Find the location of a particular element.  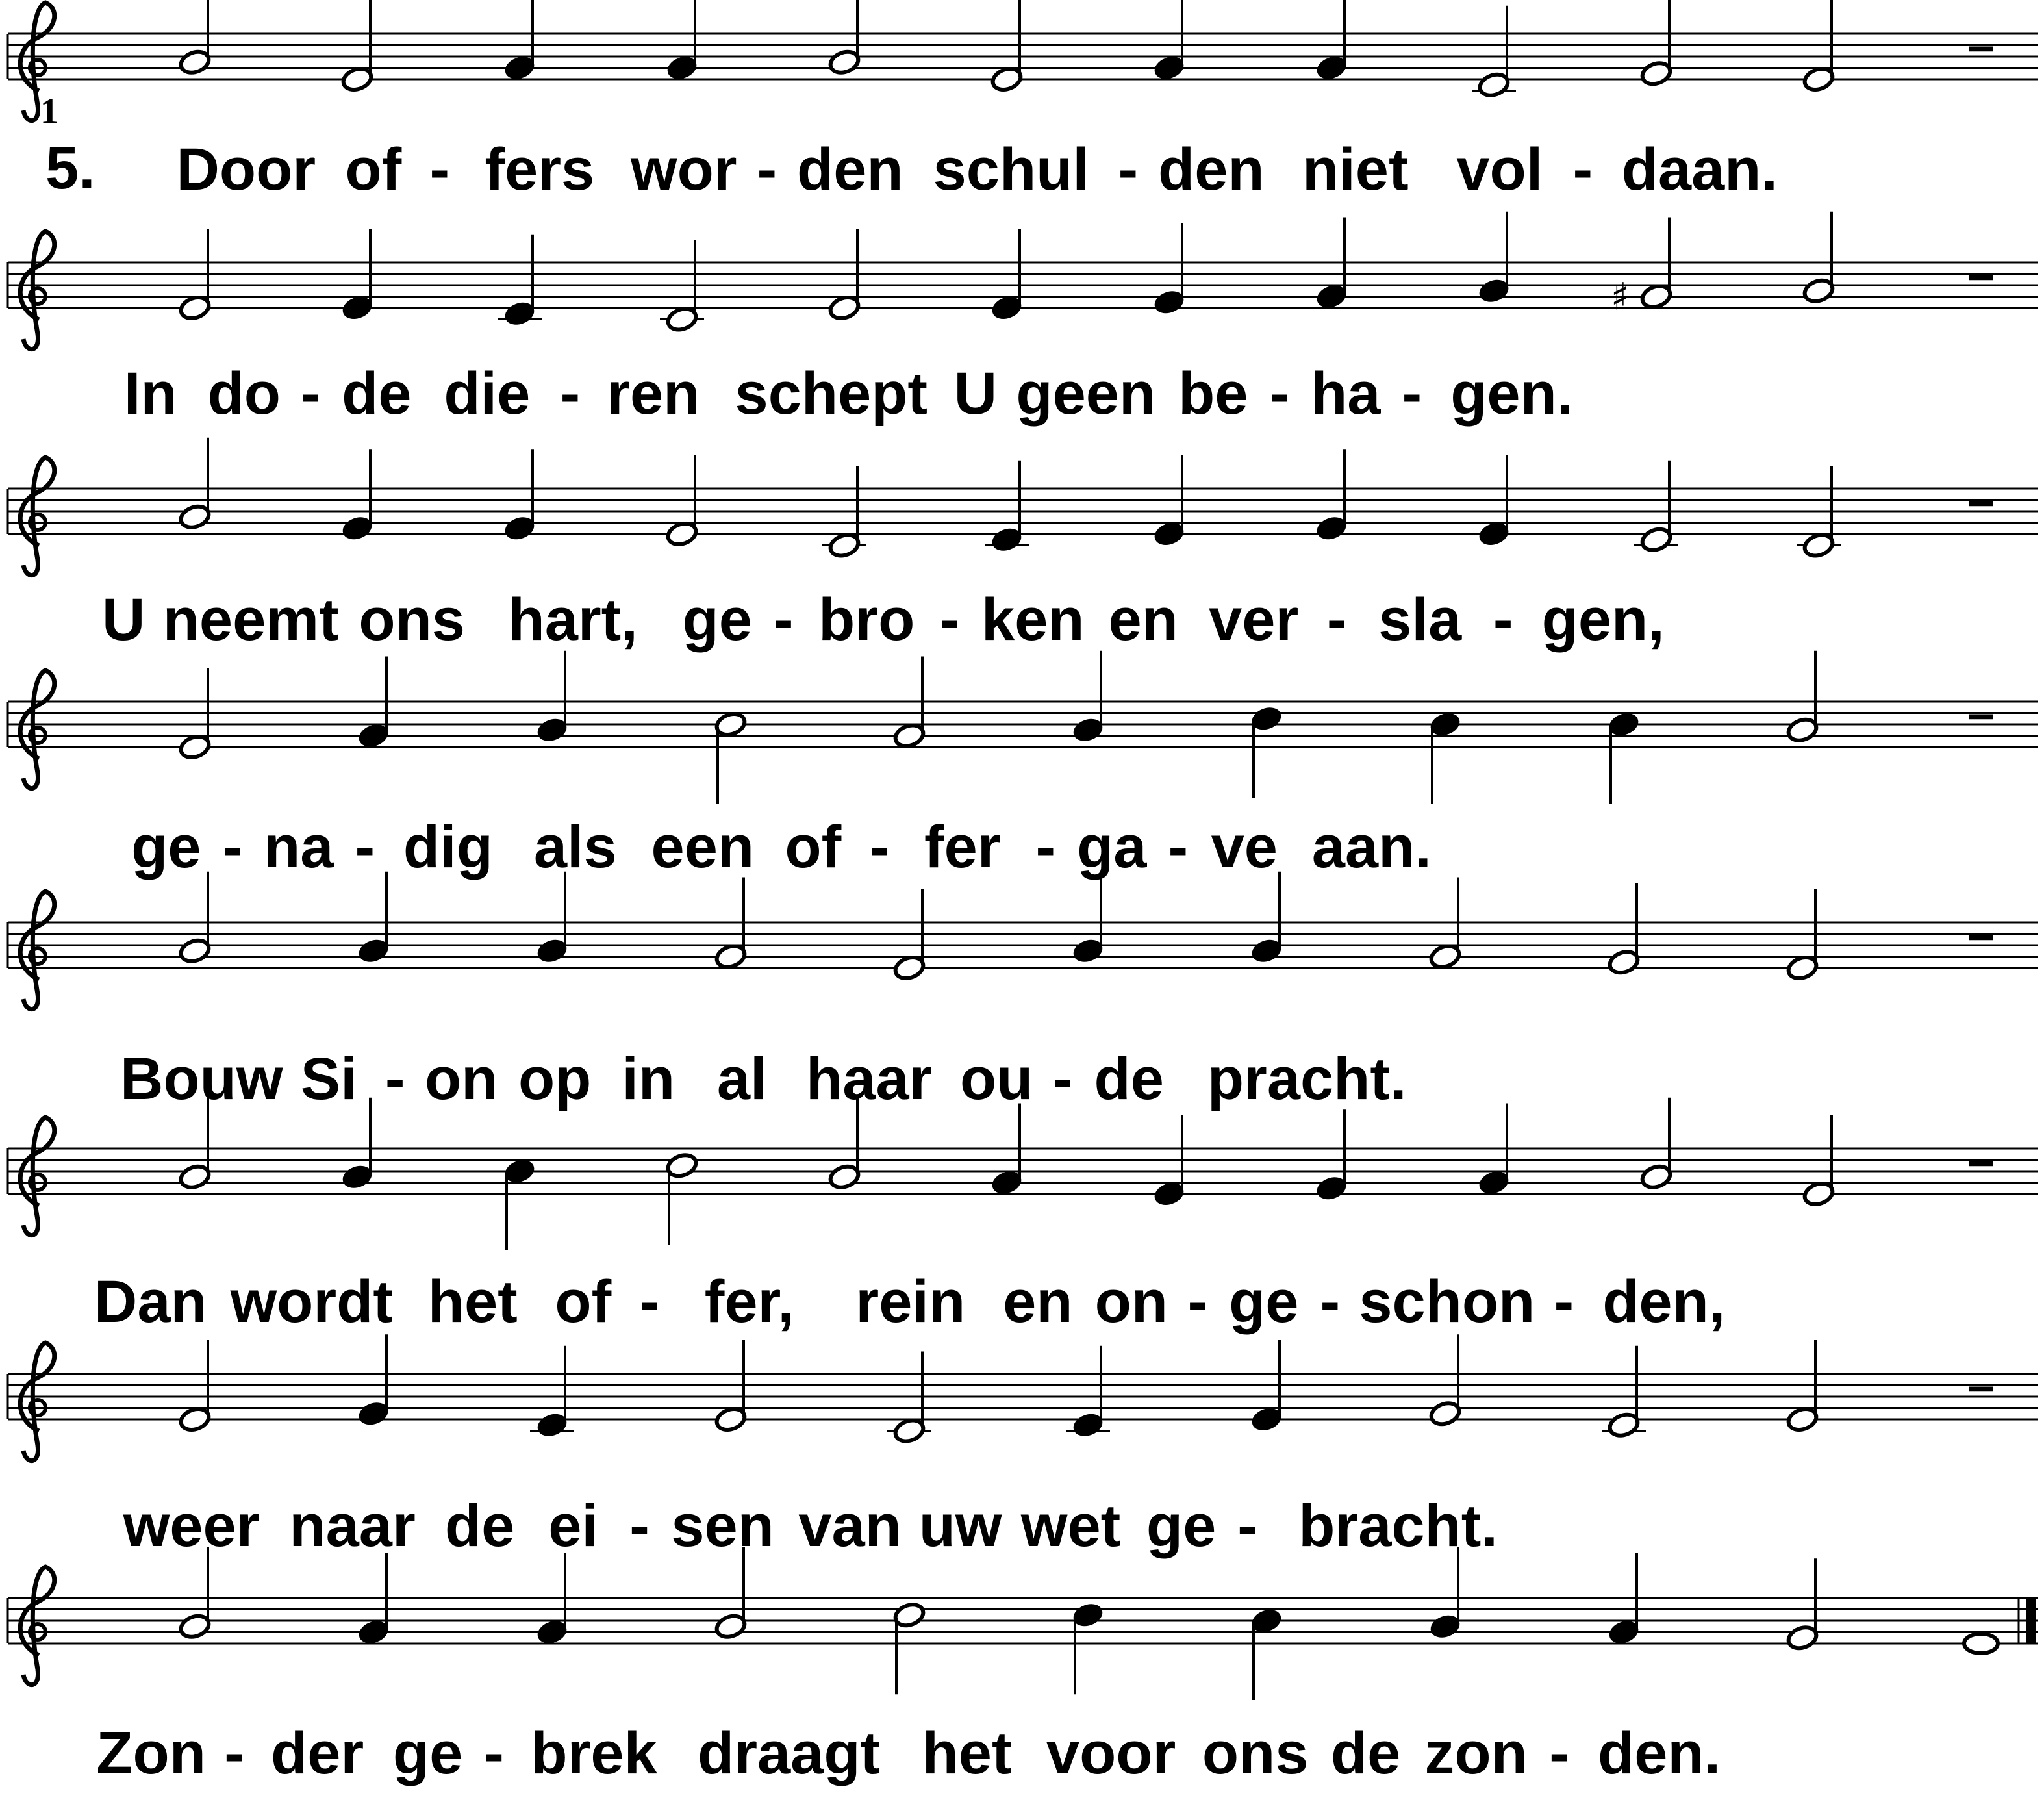

lyric-syllable: die is located at coordinates (487, 394).